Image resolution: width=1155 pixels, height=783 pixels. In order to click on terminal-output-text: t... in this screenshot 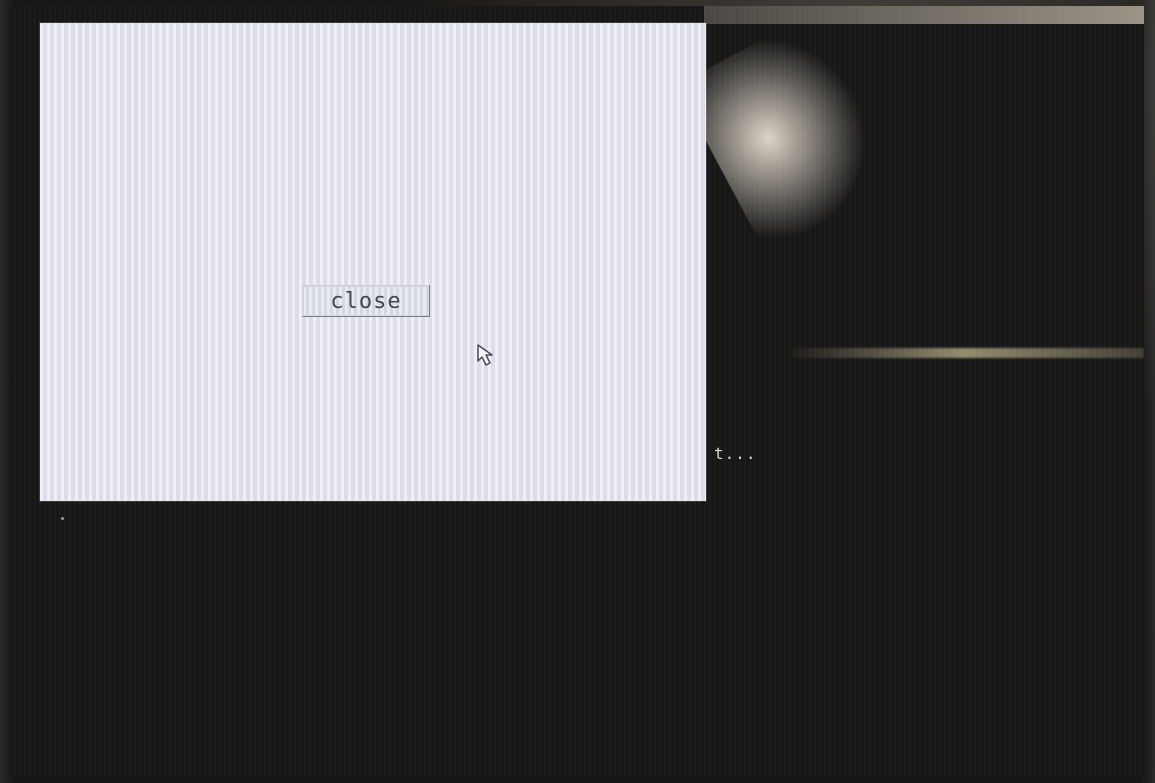, I will do `click(735, 453)`.